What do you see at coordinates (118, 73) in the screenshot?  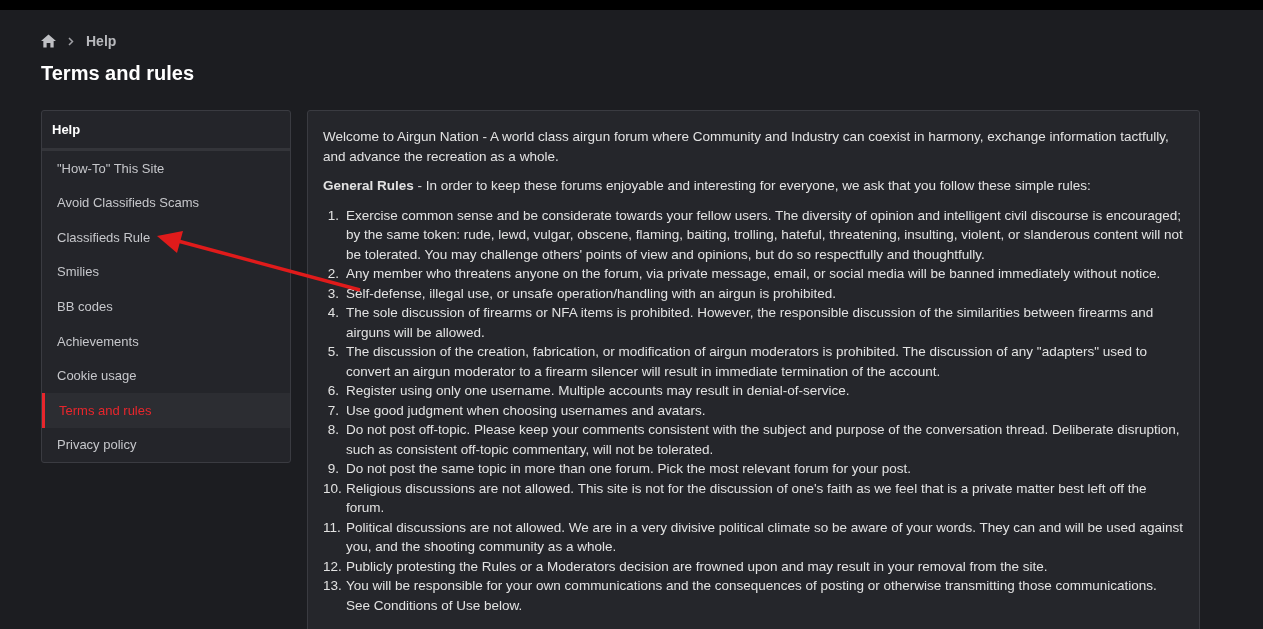 I see `page-title: Terms and rules` at bounding box center [118, 73].